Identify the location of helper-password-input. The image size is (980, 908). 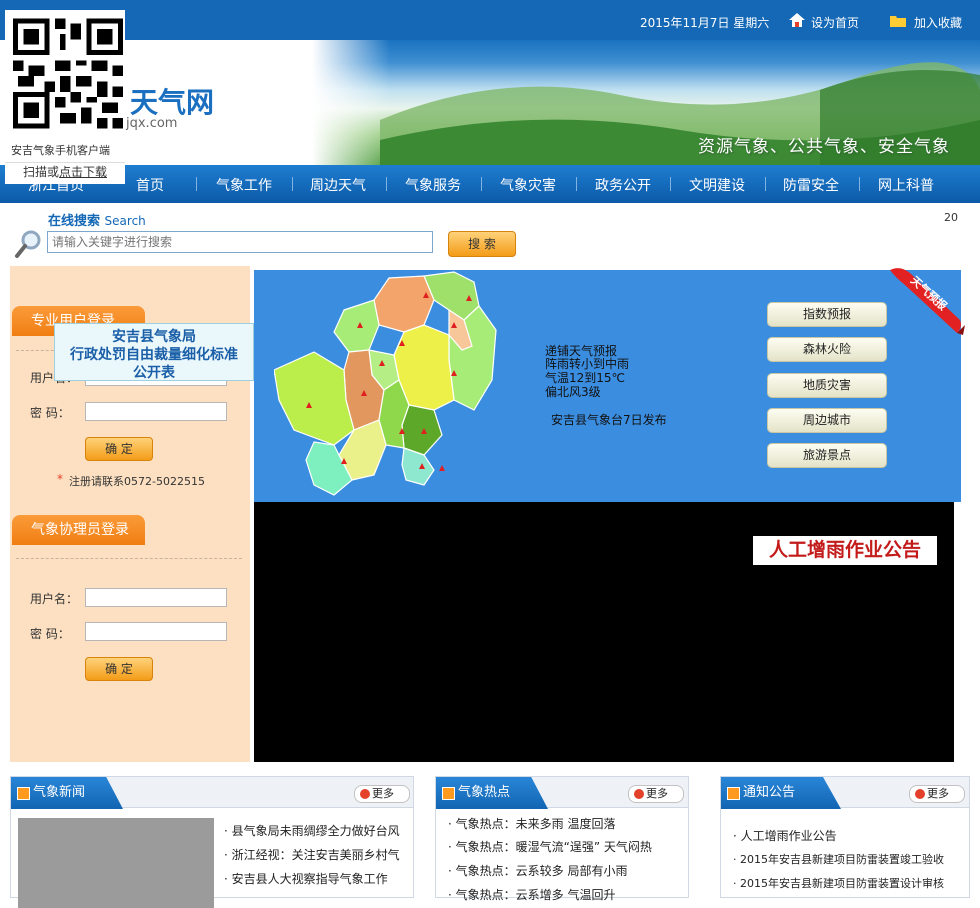
(156, 631).